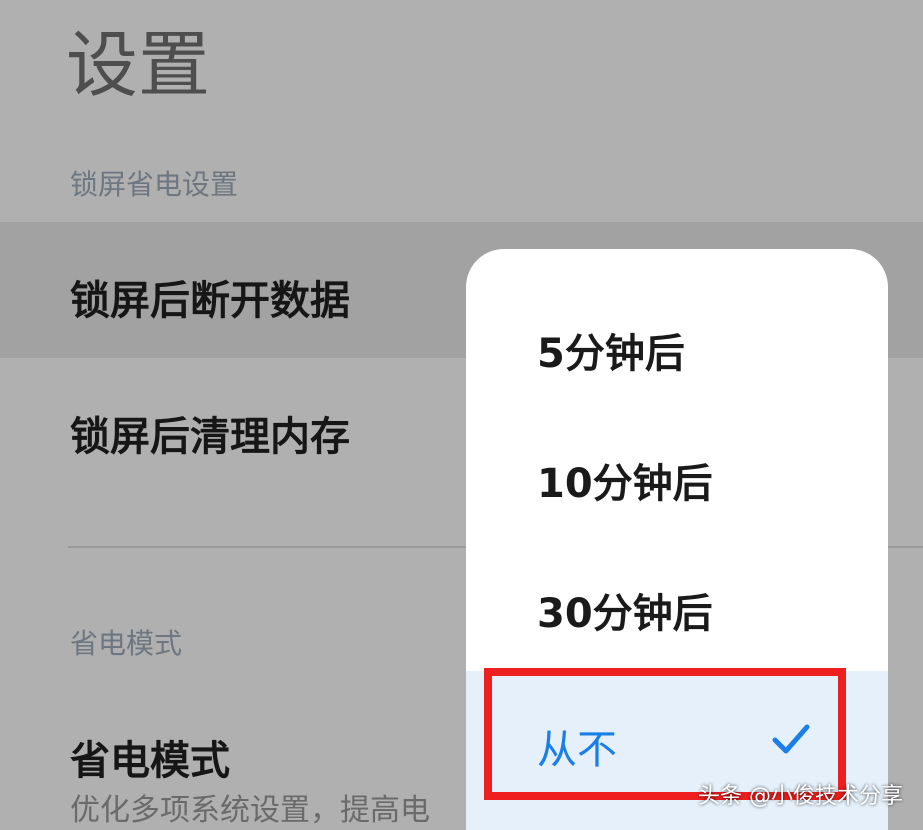 The width and height of the screenshot is (923, 830). What do you see at coordinates (154, 184) in the screenshot?
I see `section-header-lock: 锁屏省电设置` at bounding box center [154, 184].